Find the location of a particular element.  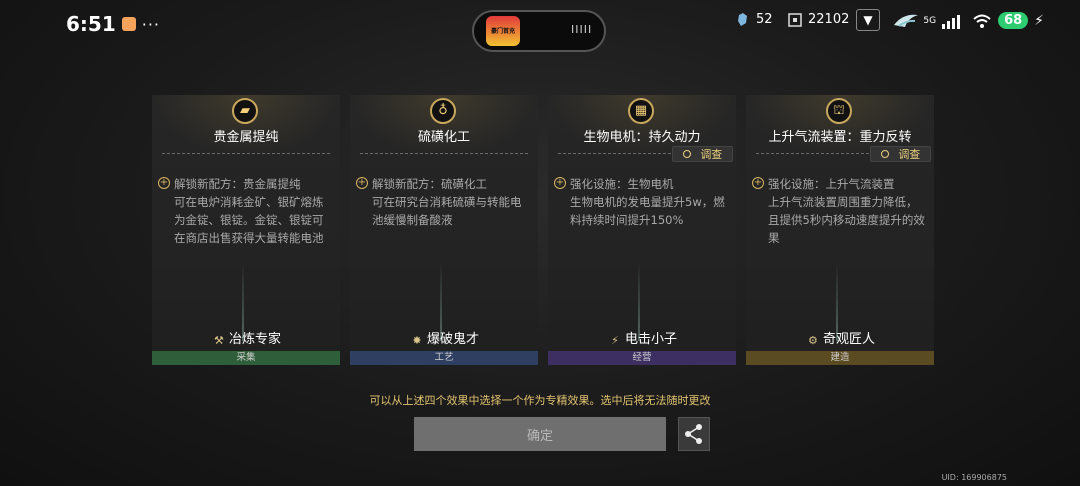

more-notifications-icon: ··· is located at coordinates (151, 24).